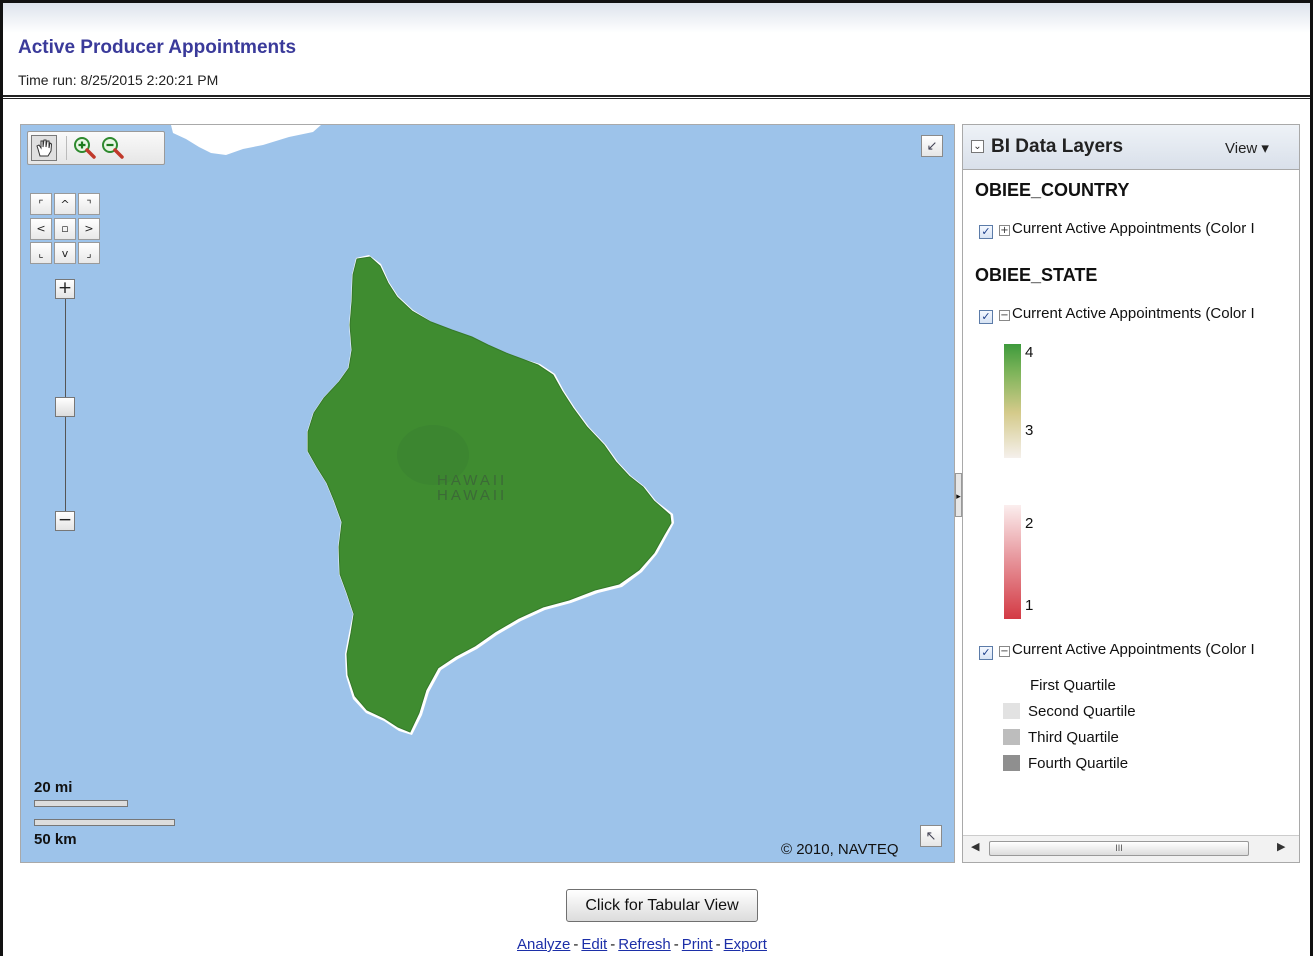  Describe the element at coordinates (1082, 711) in the screenshot. I see `quartile-second-label: Second Quartile` at that location.